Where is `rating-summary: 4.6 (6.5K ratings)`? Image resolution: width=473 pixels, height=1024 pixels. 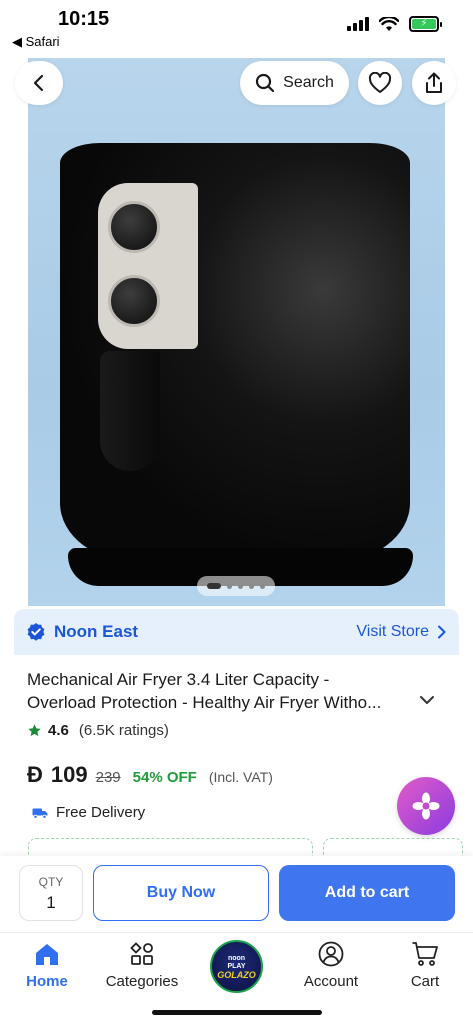 rating-summary: 4.6 (6.5K ratings) is located at coordinates (98, 730).